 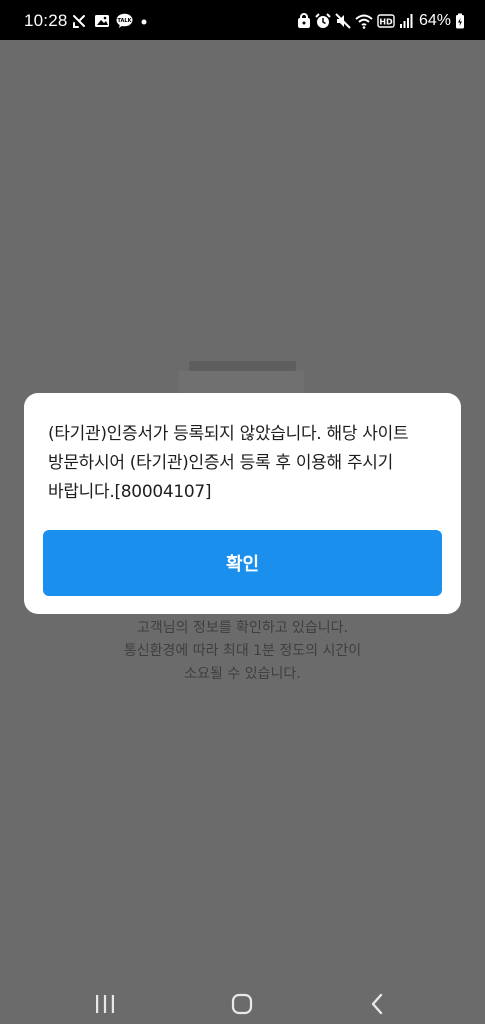 I want to click on home-icon, so click(x=242, y=1004).